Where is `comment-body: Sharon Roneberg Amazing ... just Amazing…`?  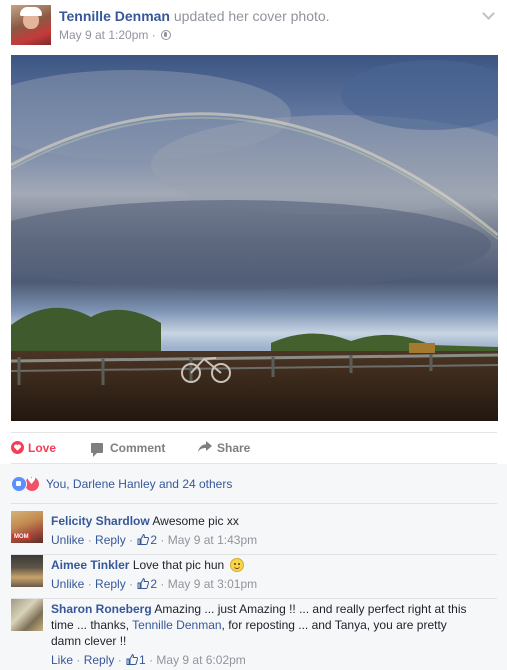
comment-body: Sharon Roneberg Amazing ... just Amazing… is located at coordinates (264, 625).